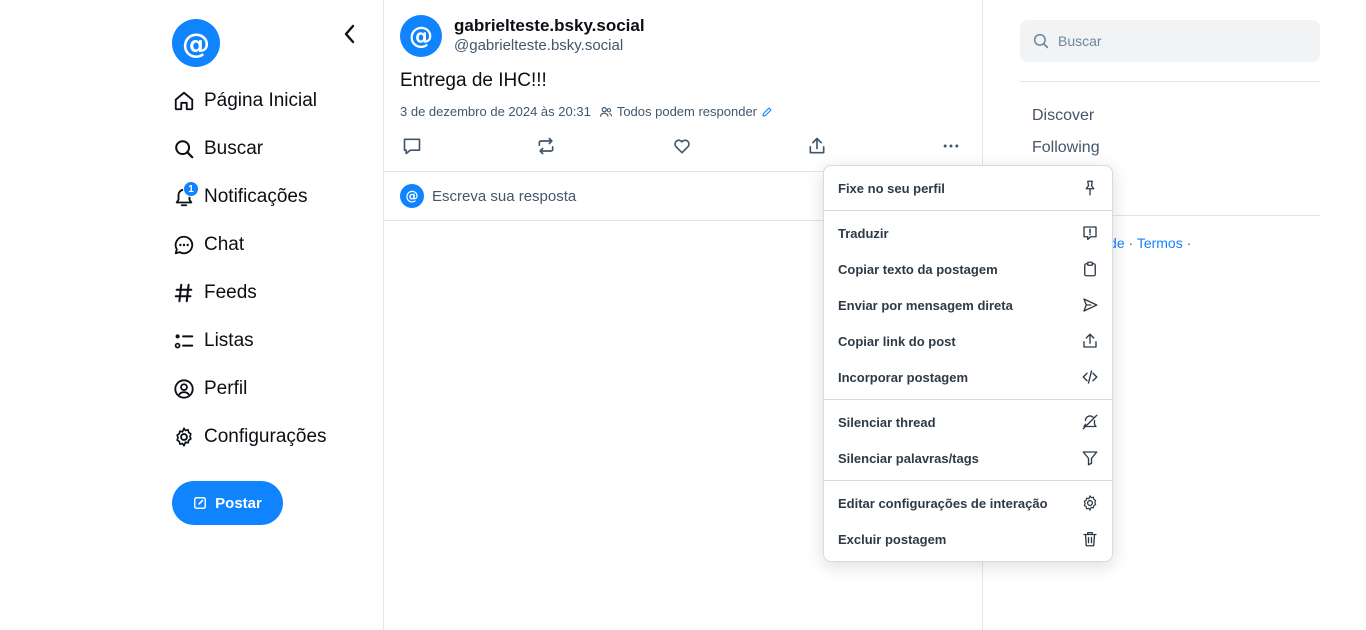  I want to click on pin-icon, so click(1090, 188).